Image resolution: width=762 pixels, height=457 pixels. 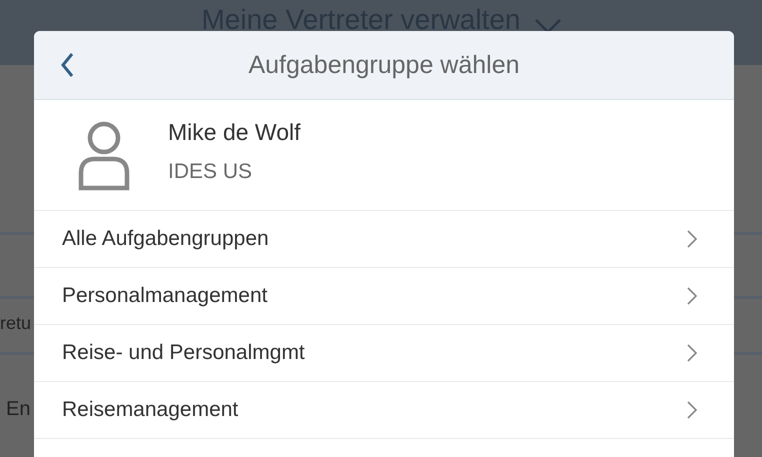 What do you see at coordinates (234, 132) in the screenshot?
I see `user-name: Mike de Wolf` at bounding box center [234, 132].